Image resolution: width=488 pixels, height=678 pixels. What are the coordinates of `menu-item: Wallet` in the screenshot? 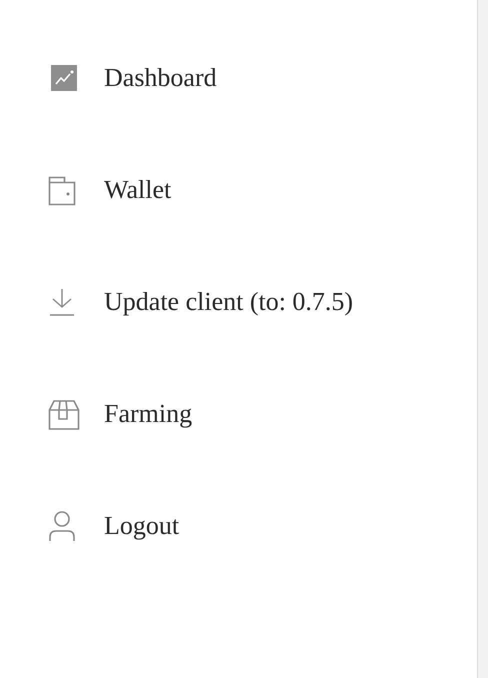 It's located at (138, 190).